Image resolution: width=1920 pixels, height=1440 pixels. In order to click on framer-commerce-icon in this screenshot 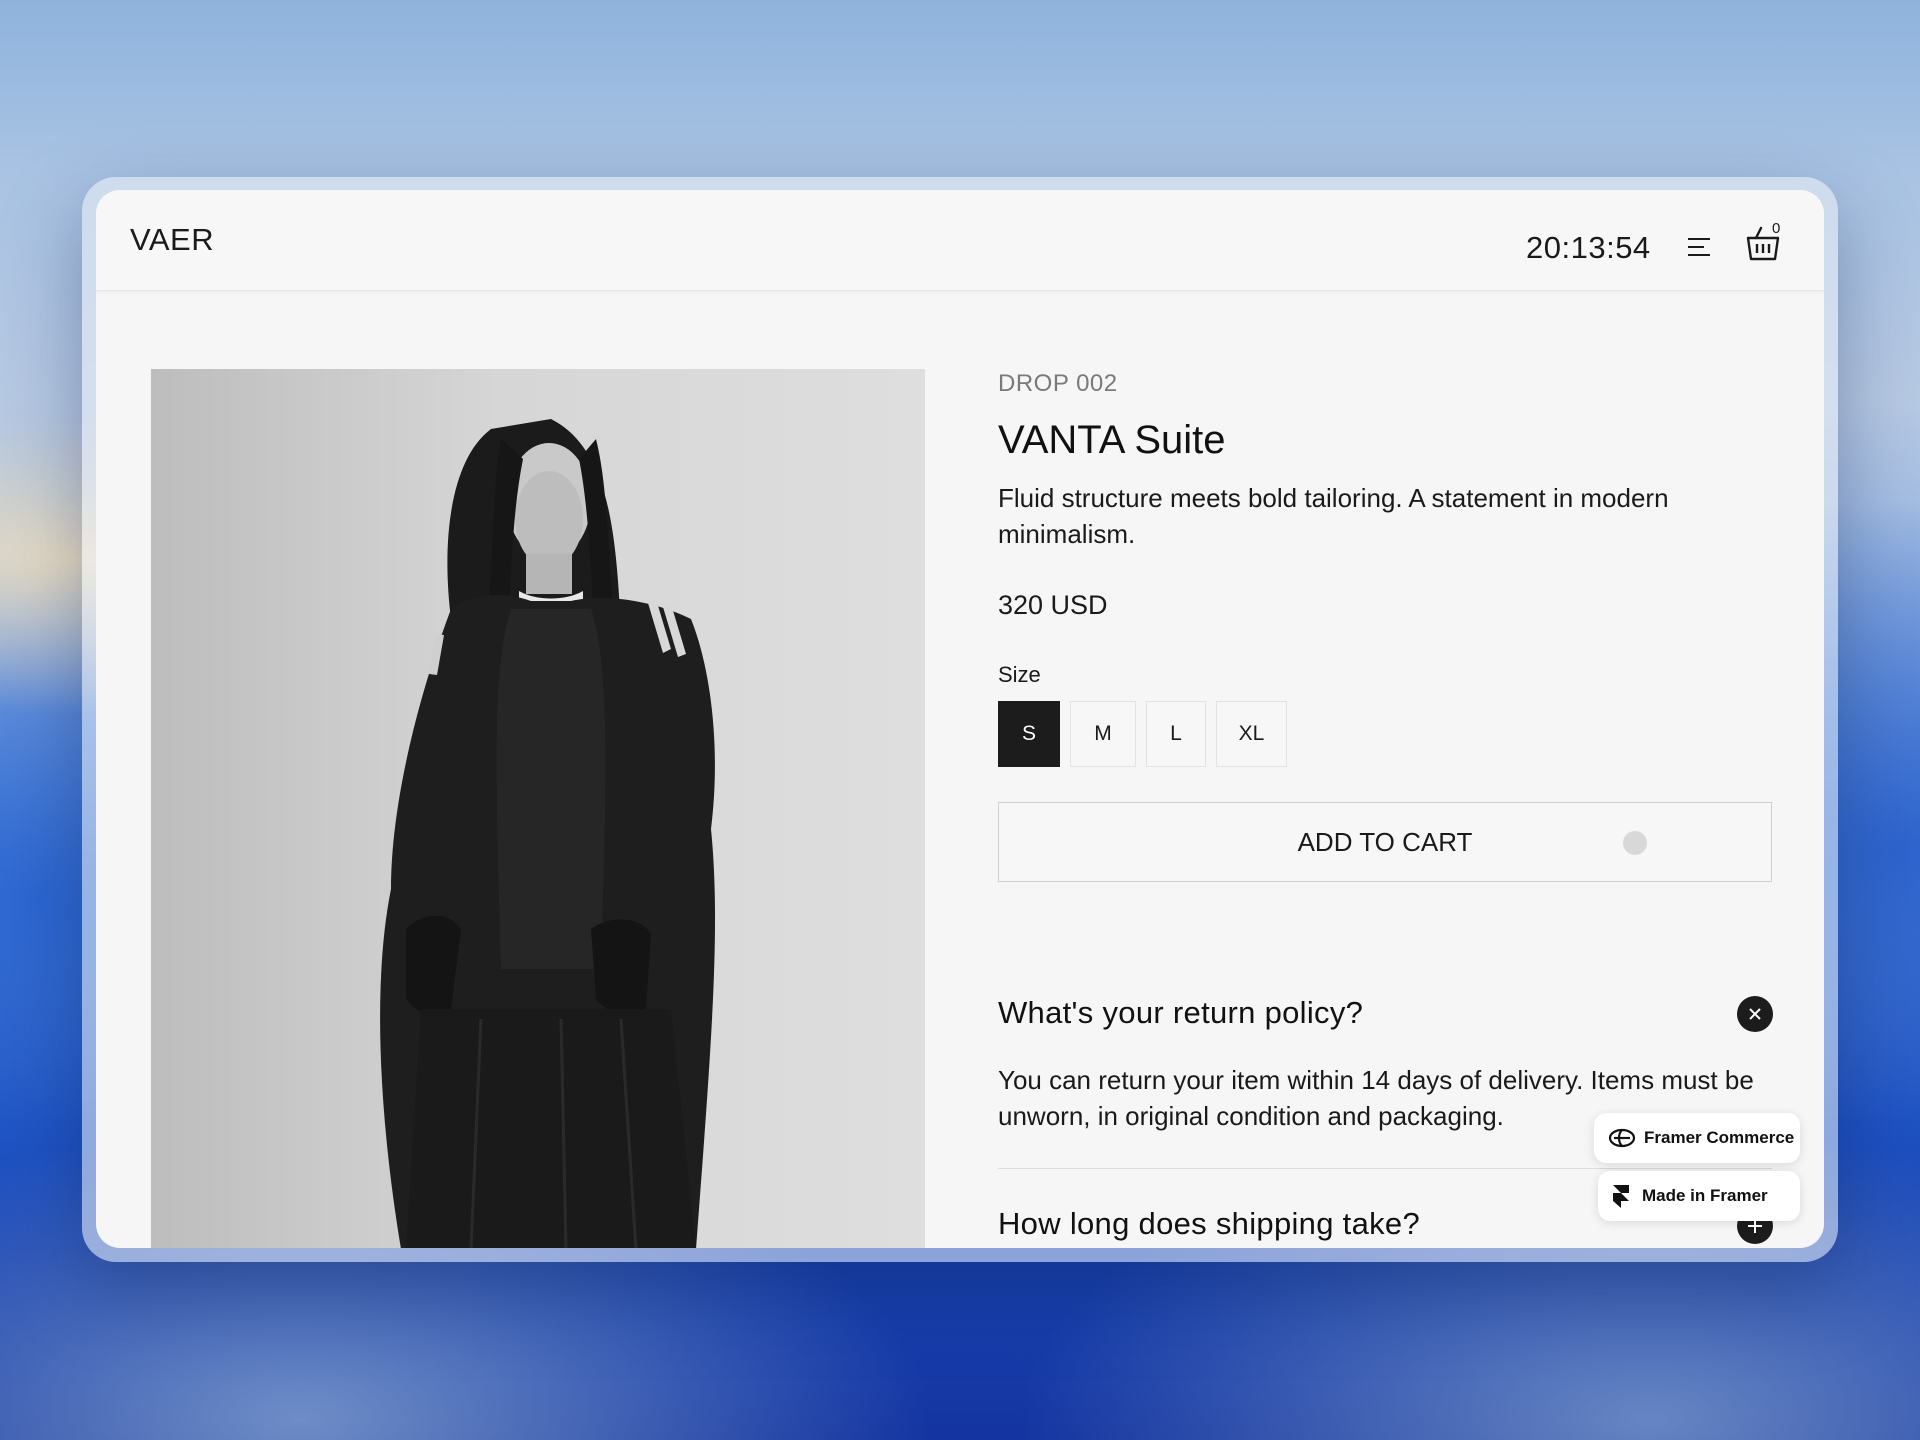, I will do `click(1622, 1138)`.